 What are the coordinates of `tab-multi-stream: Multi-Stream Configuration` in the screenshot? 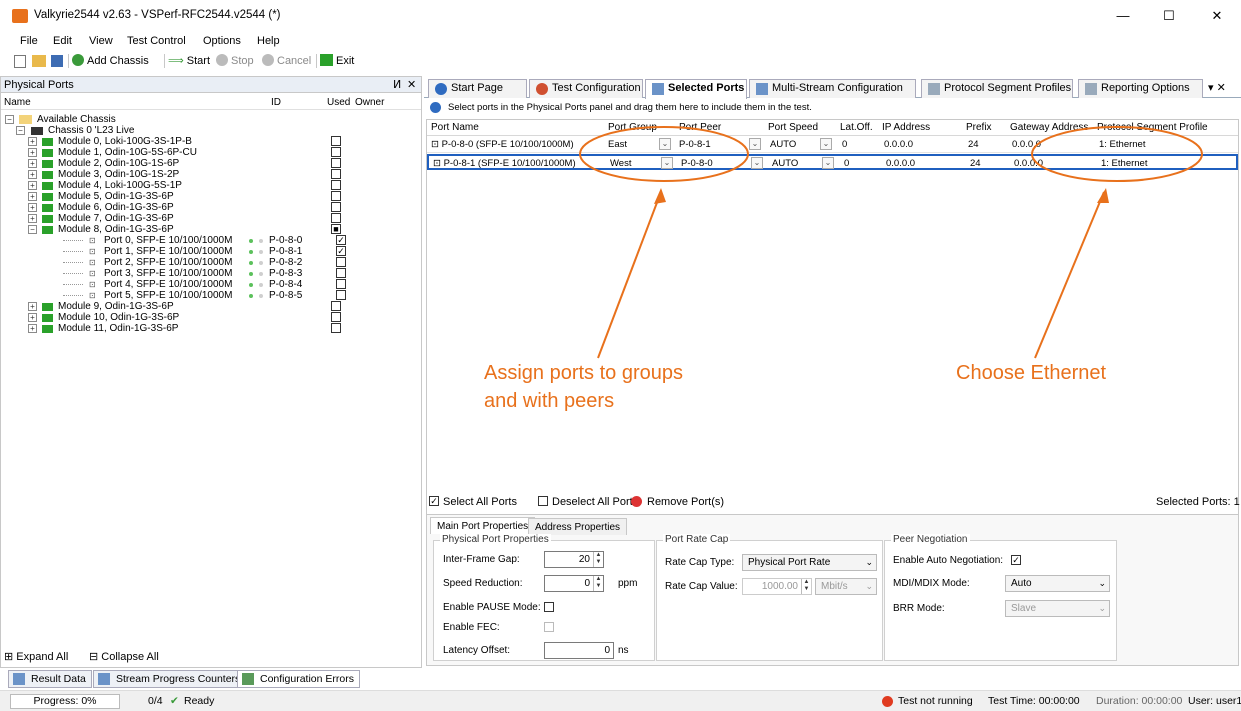 It's located at (832, 88).